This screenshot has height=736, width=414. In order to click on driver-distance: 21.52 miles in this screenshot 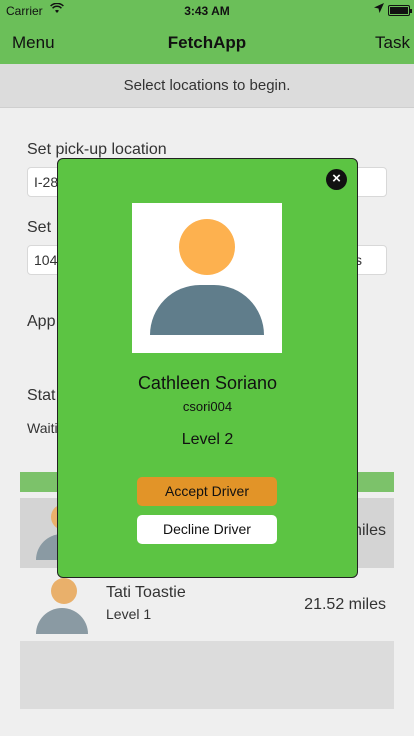, I will do `click(345, 604)`.